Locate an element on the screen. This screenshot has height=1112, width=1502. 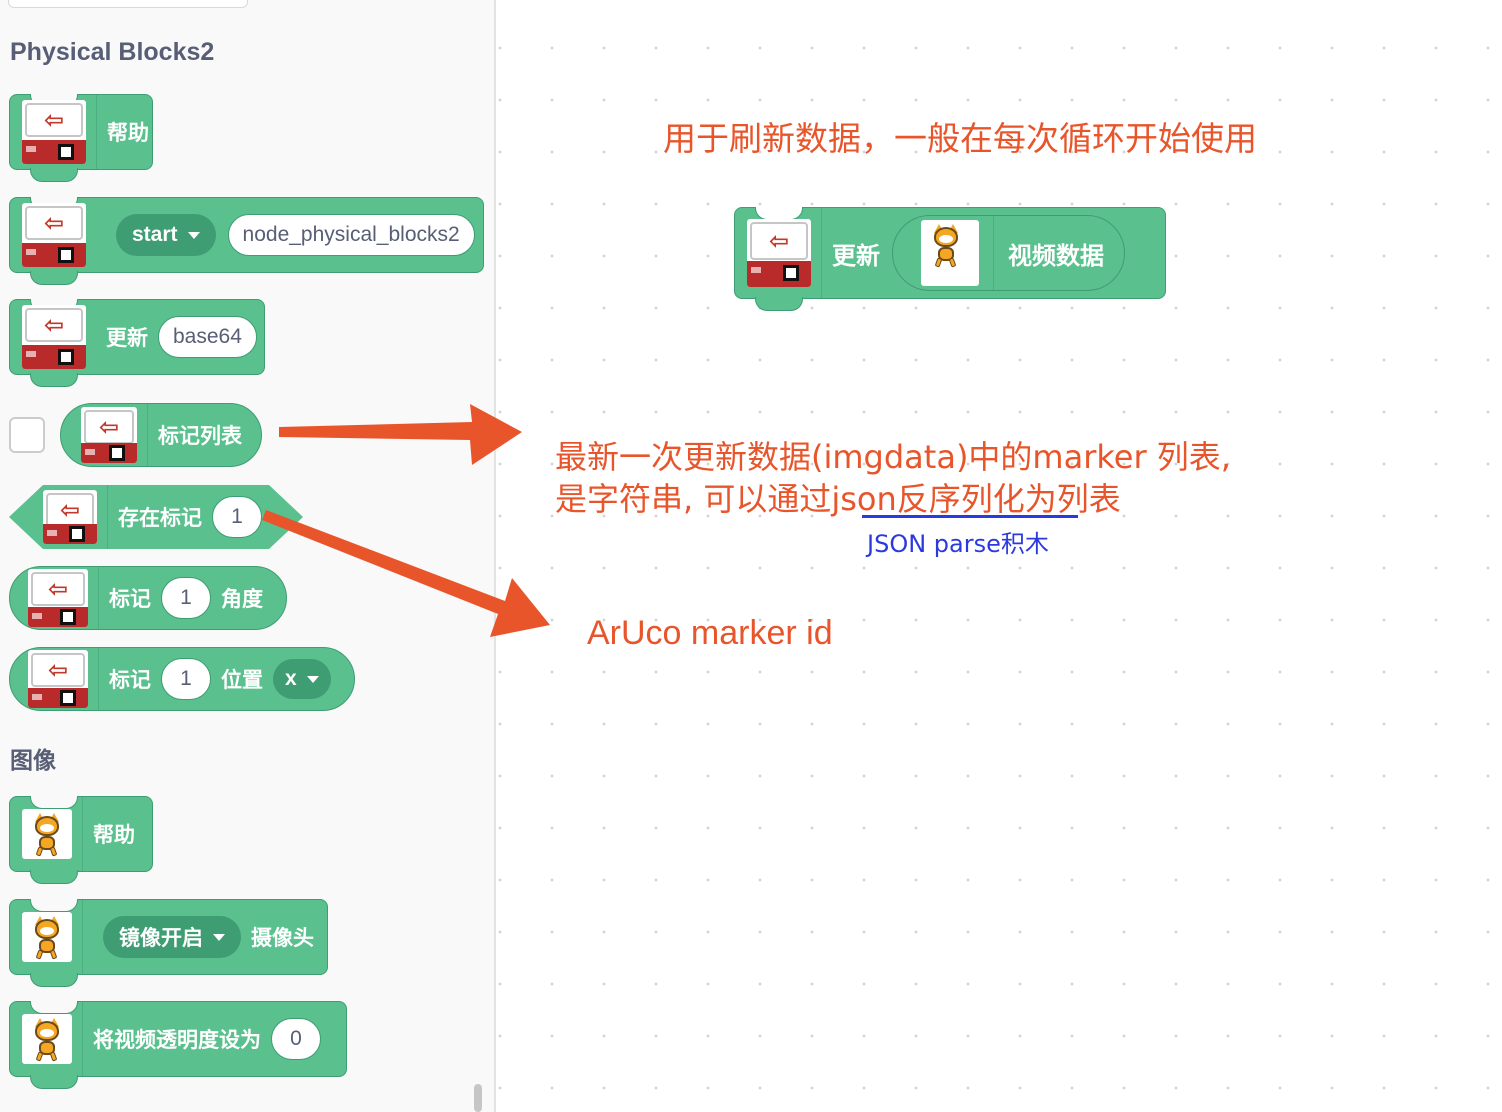
start-dropdown-value: start is located at coordinates (155, 234).